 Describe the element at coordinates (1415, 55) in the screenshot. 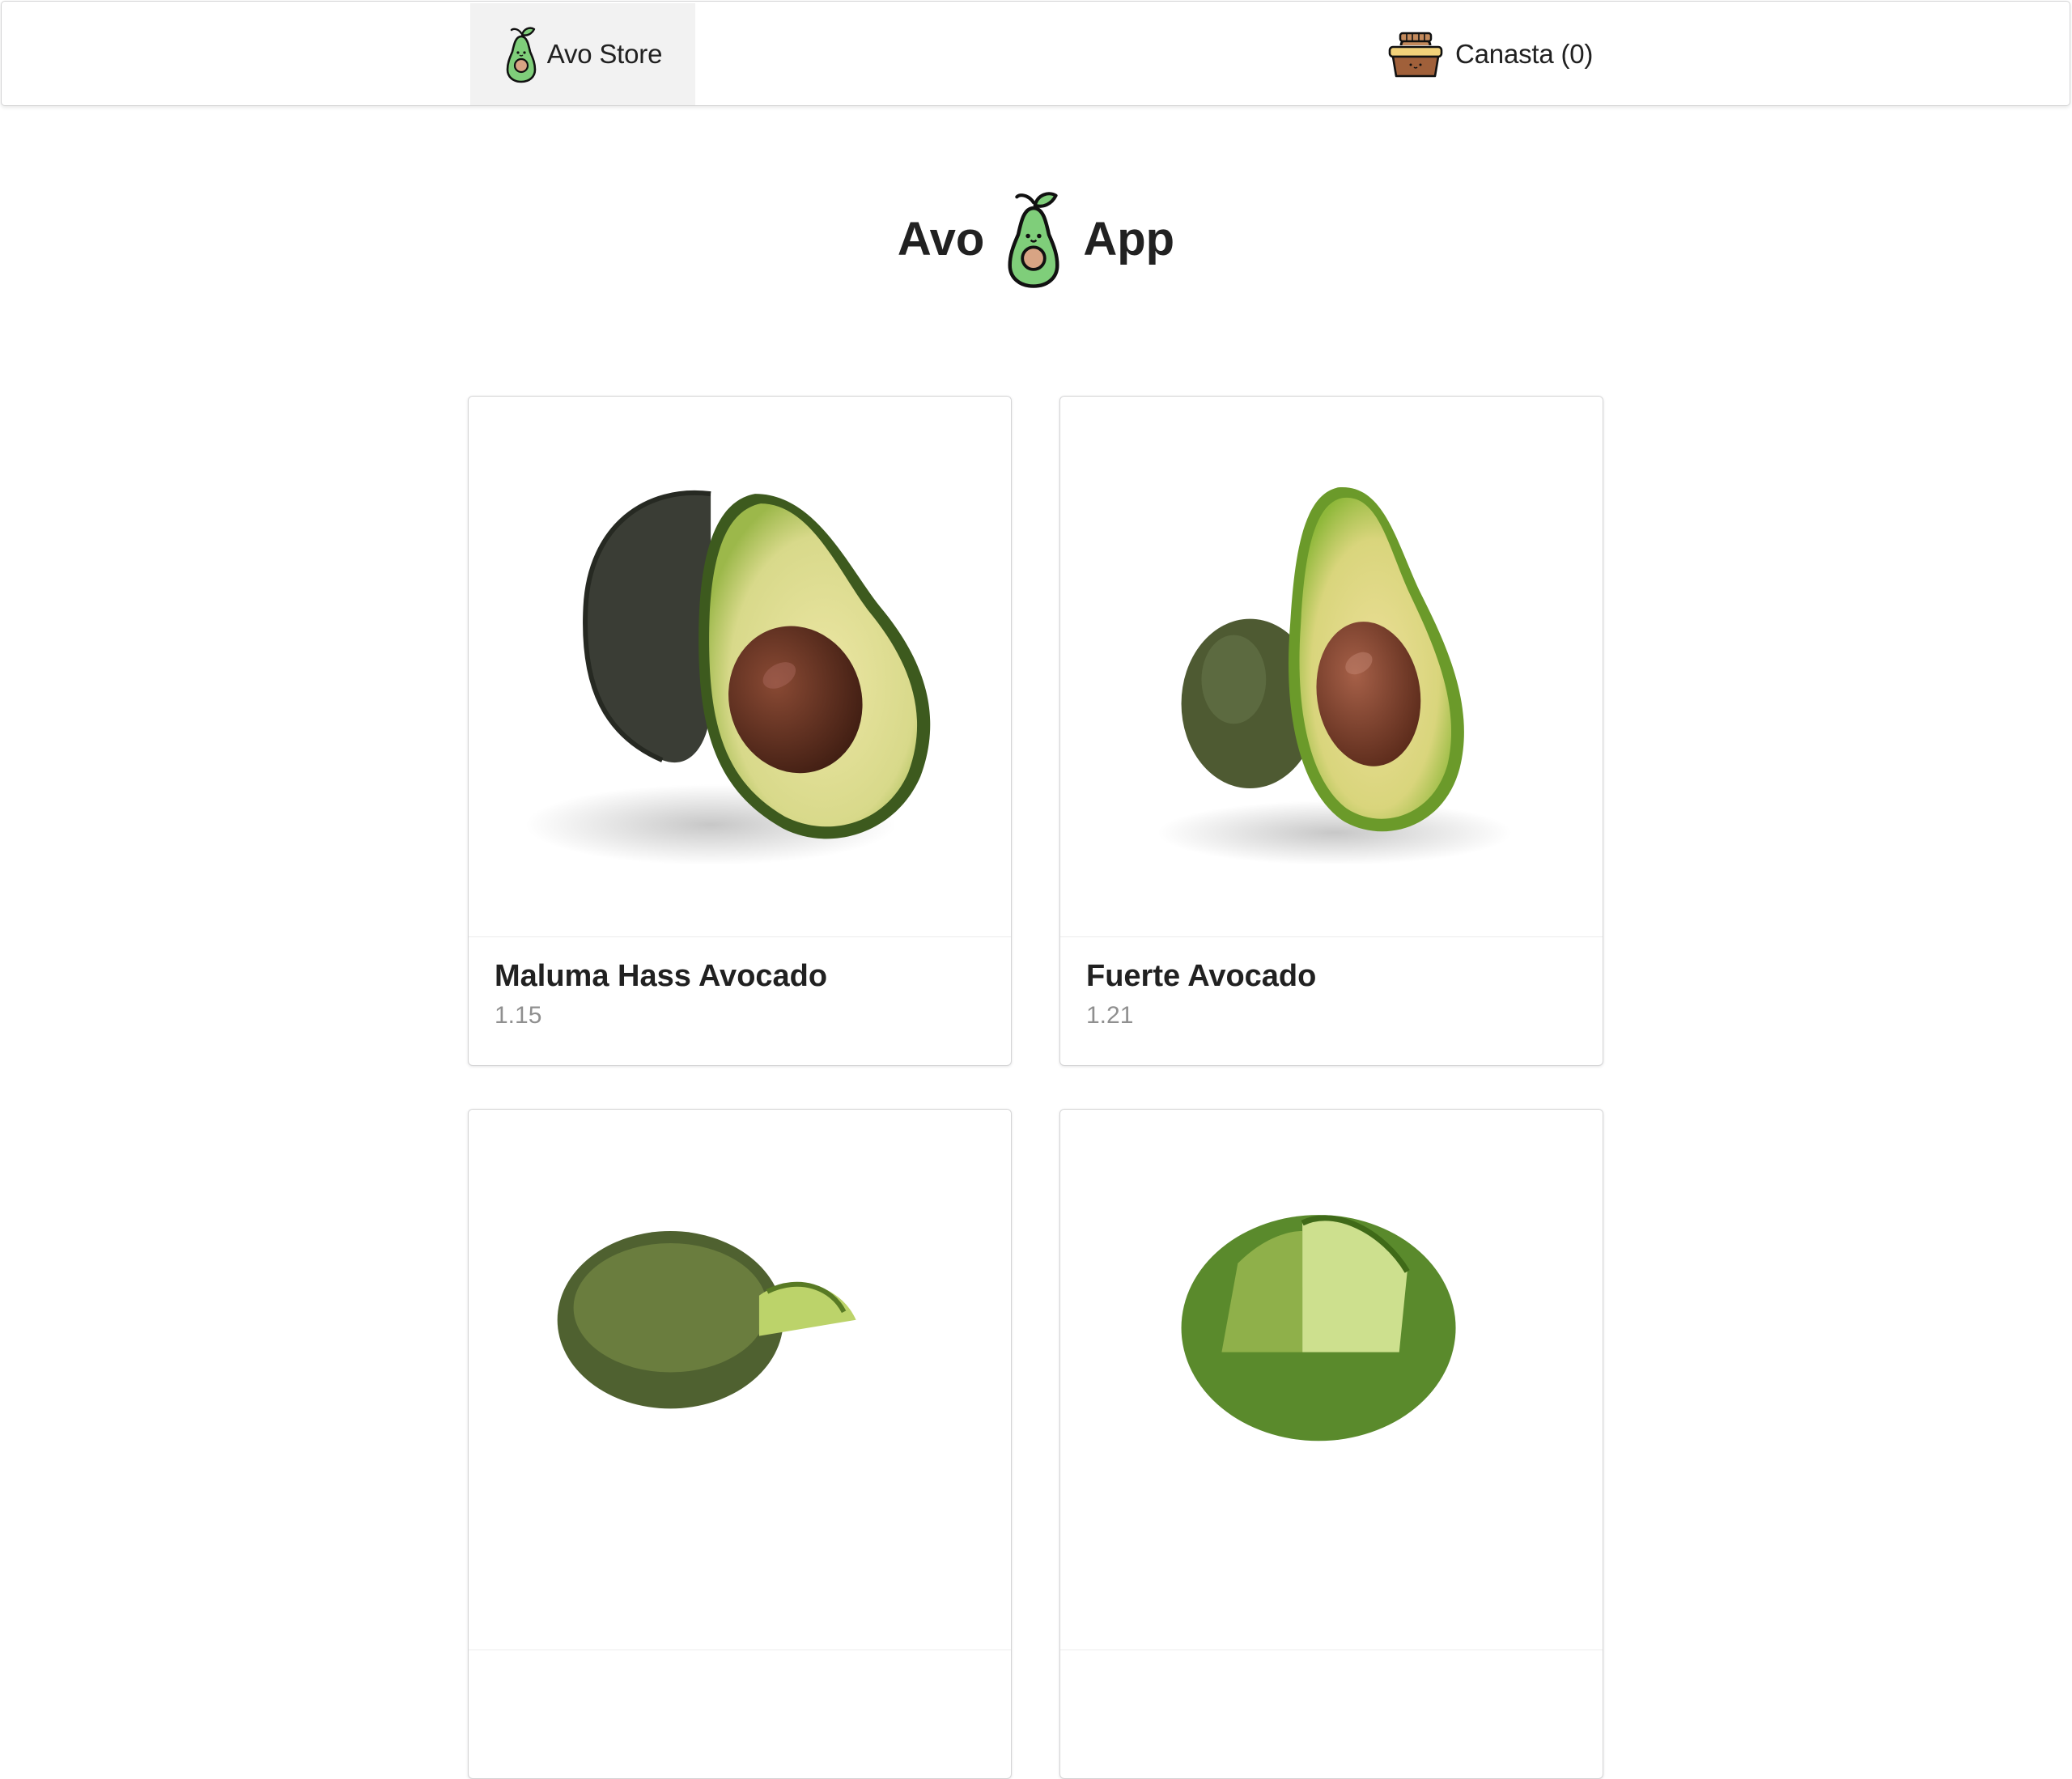

I see `basket-icon` at that location.